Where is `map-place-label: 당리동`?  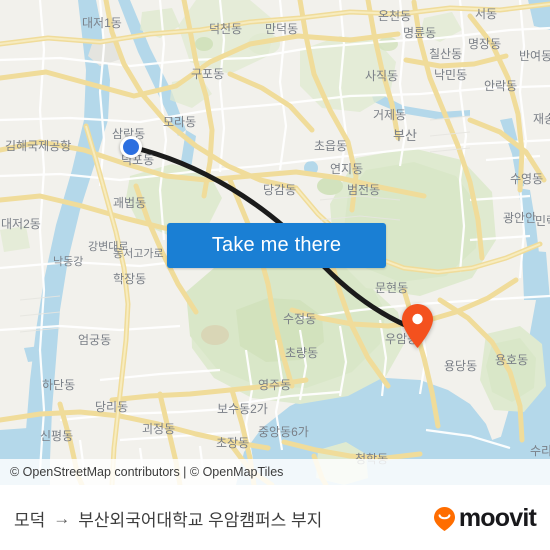 map-place-label: 당리동 is located at coordinates (111, 407).